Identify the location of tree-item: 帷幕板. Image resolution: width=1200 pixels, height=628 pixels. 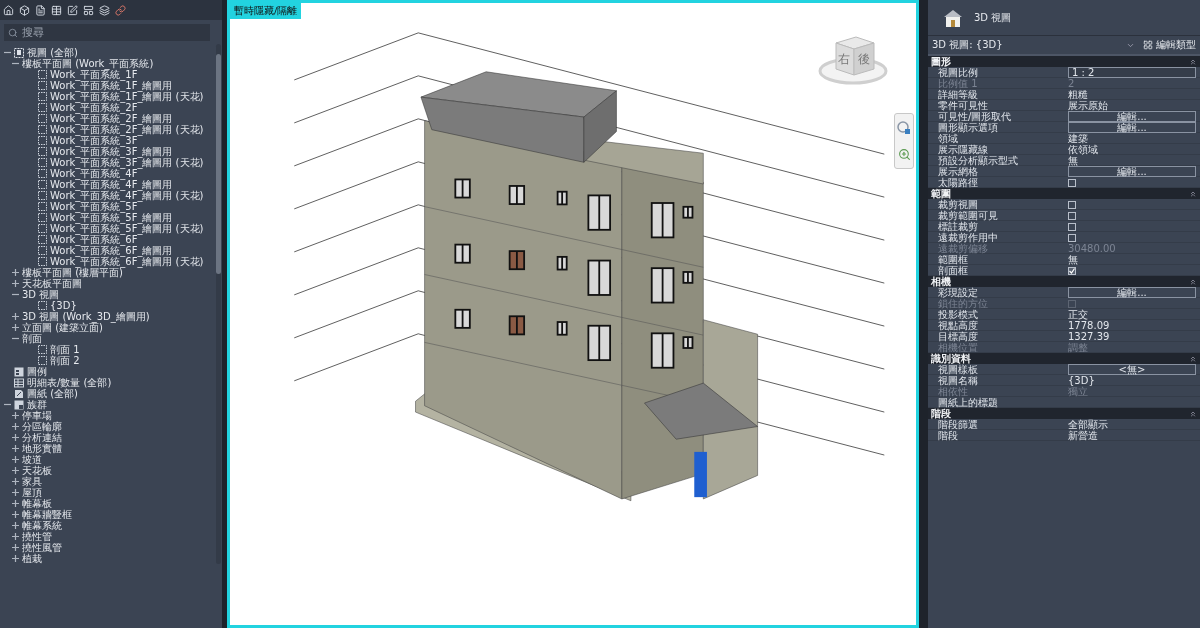
(37, 503).